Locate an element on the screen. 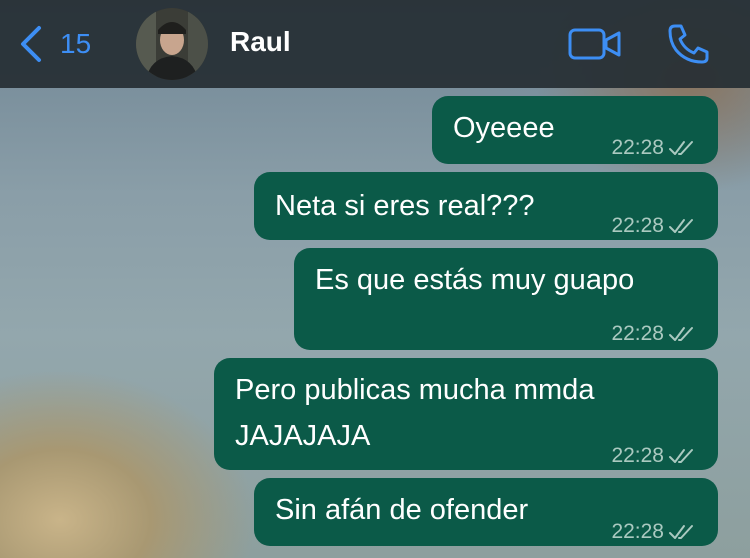 This screenshot has height=558, width=750. avatar is located at coordinates (172, 44).